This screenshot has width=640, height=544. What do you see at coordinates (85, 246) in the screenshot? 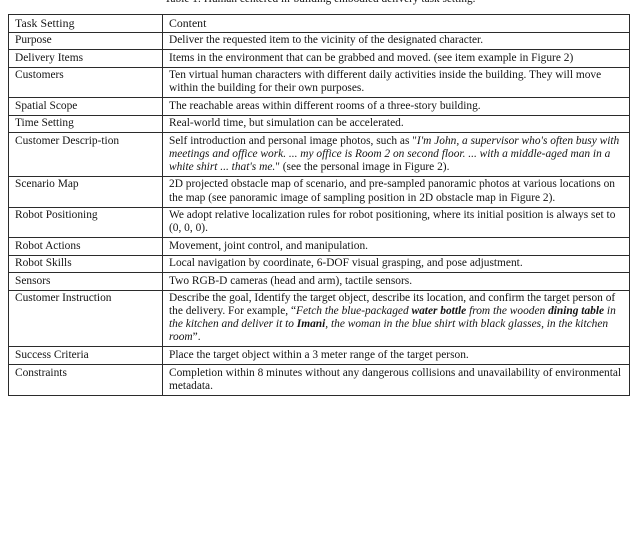
I see `row-label: Robot Actions` at bounding box center [85, 246].